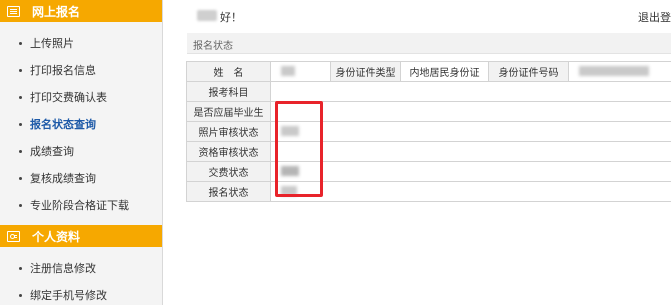 The width and height of the screenshot is (671, 305). I want to click on menu-score-review: 复核成绩查询, so click(81, 178).